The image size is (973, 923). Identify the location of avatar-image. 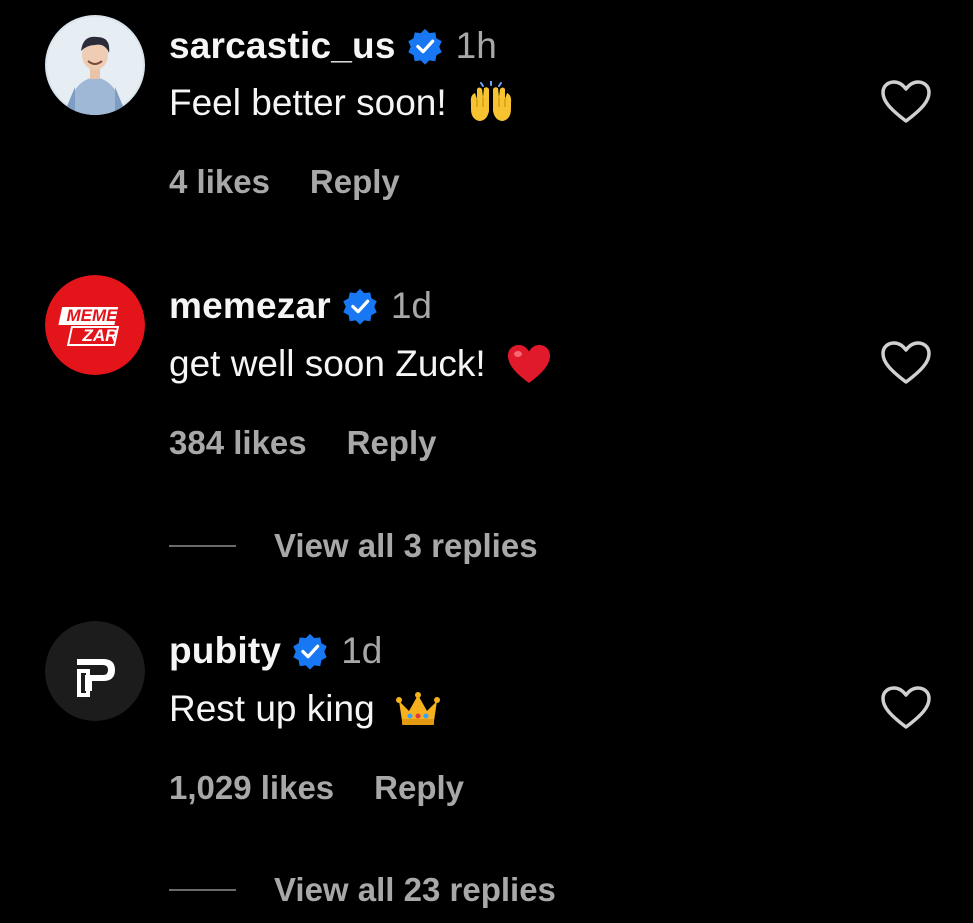
(95, 65).